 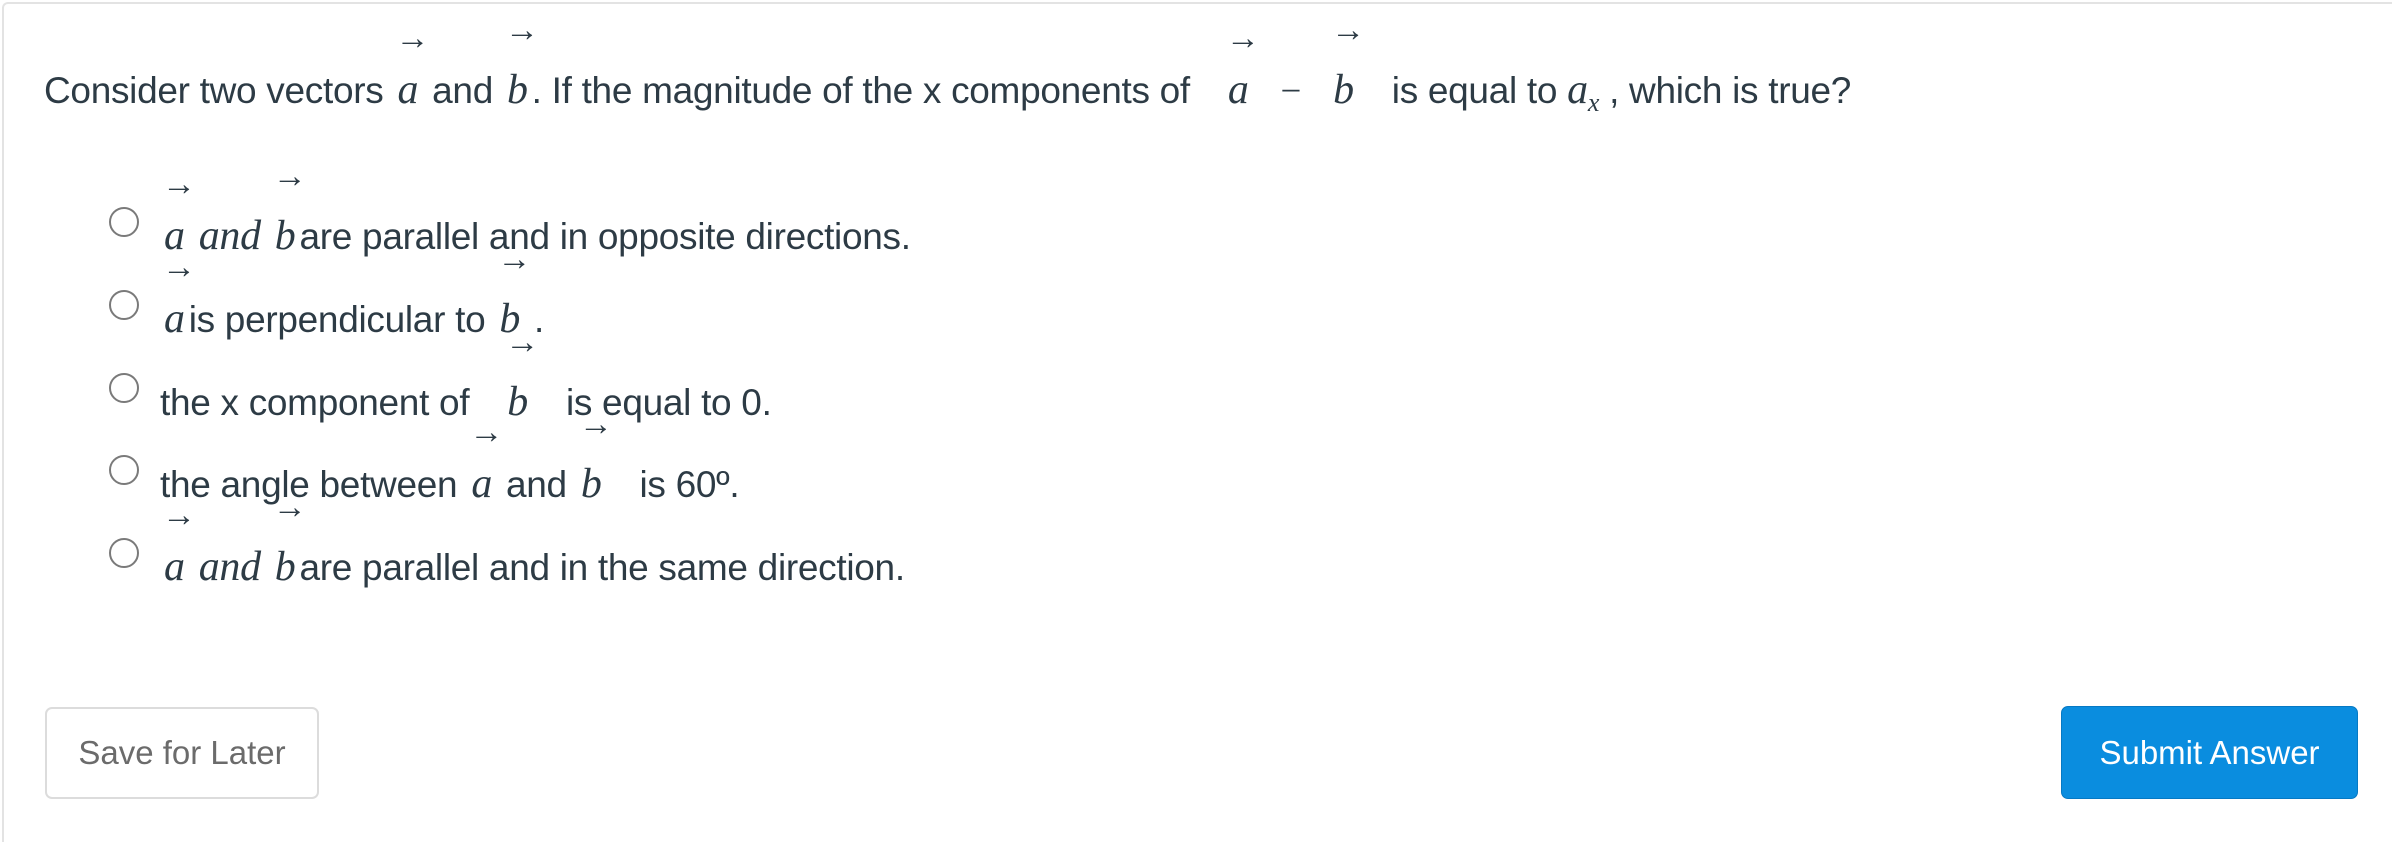 I want to click on question-after-diff: is equal to, so click(x=1474, y=90).